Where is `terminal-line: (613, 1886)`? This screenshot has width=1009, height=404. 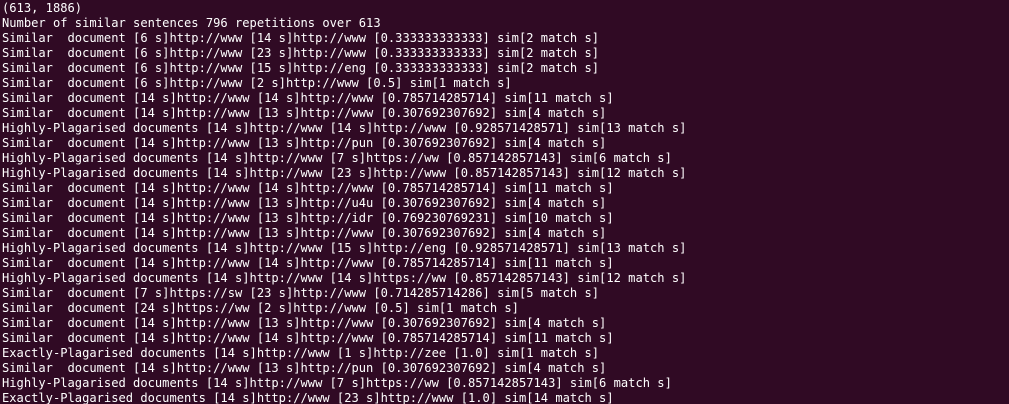 terminal-line: (613, 1886) is located at coordinates (42, 8).